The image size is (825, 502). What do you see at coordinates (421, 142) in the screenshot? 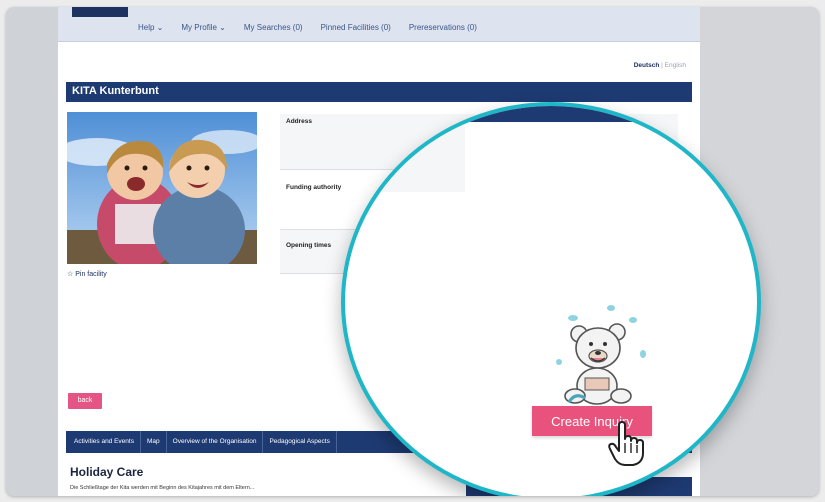
I see `lens-address-value: KITA Kunt Must 1` at bounding box center [421, 142].